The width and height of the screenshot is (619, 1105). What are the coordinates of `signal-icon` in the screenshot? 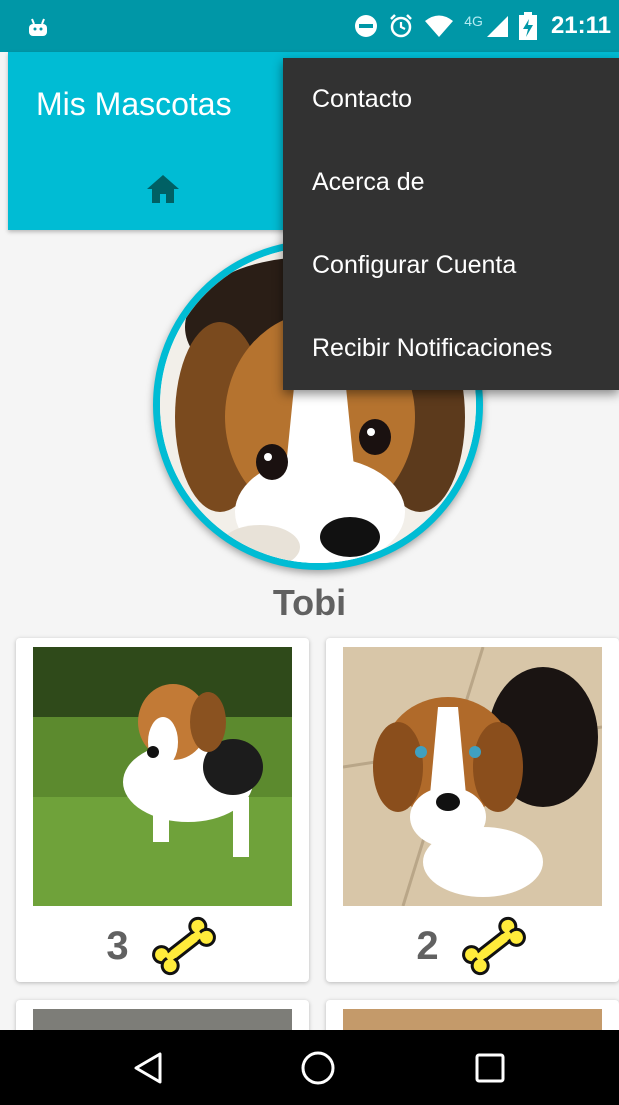 It's located at (497, 26).